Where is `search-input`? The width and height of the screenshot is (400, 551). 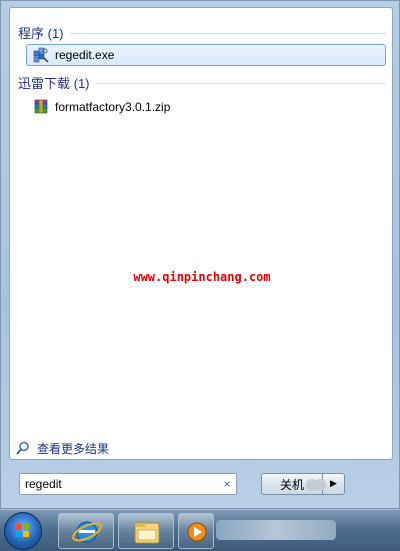
search-input is located at coordinates (121, 484).